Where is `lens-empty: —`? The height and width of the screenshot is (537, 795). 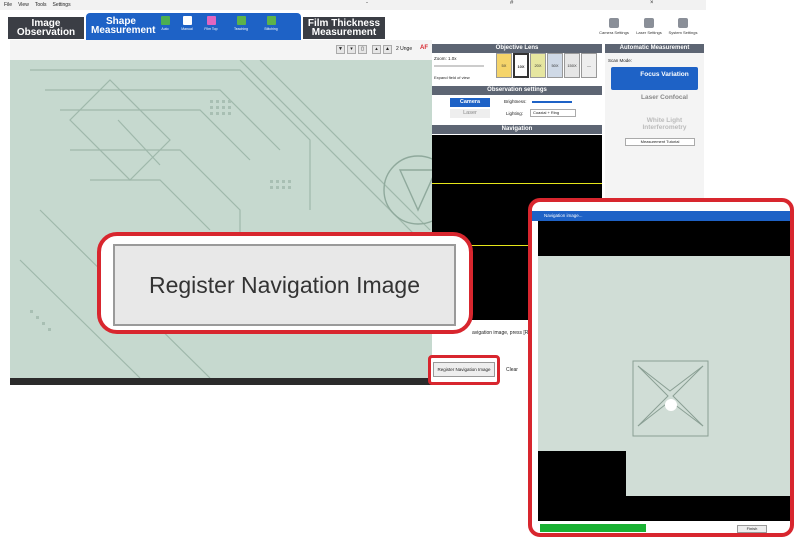 lens-empty: — is located at coordinates (589, 65).